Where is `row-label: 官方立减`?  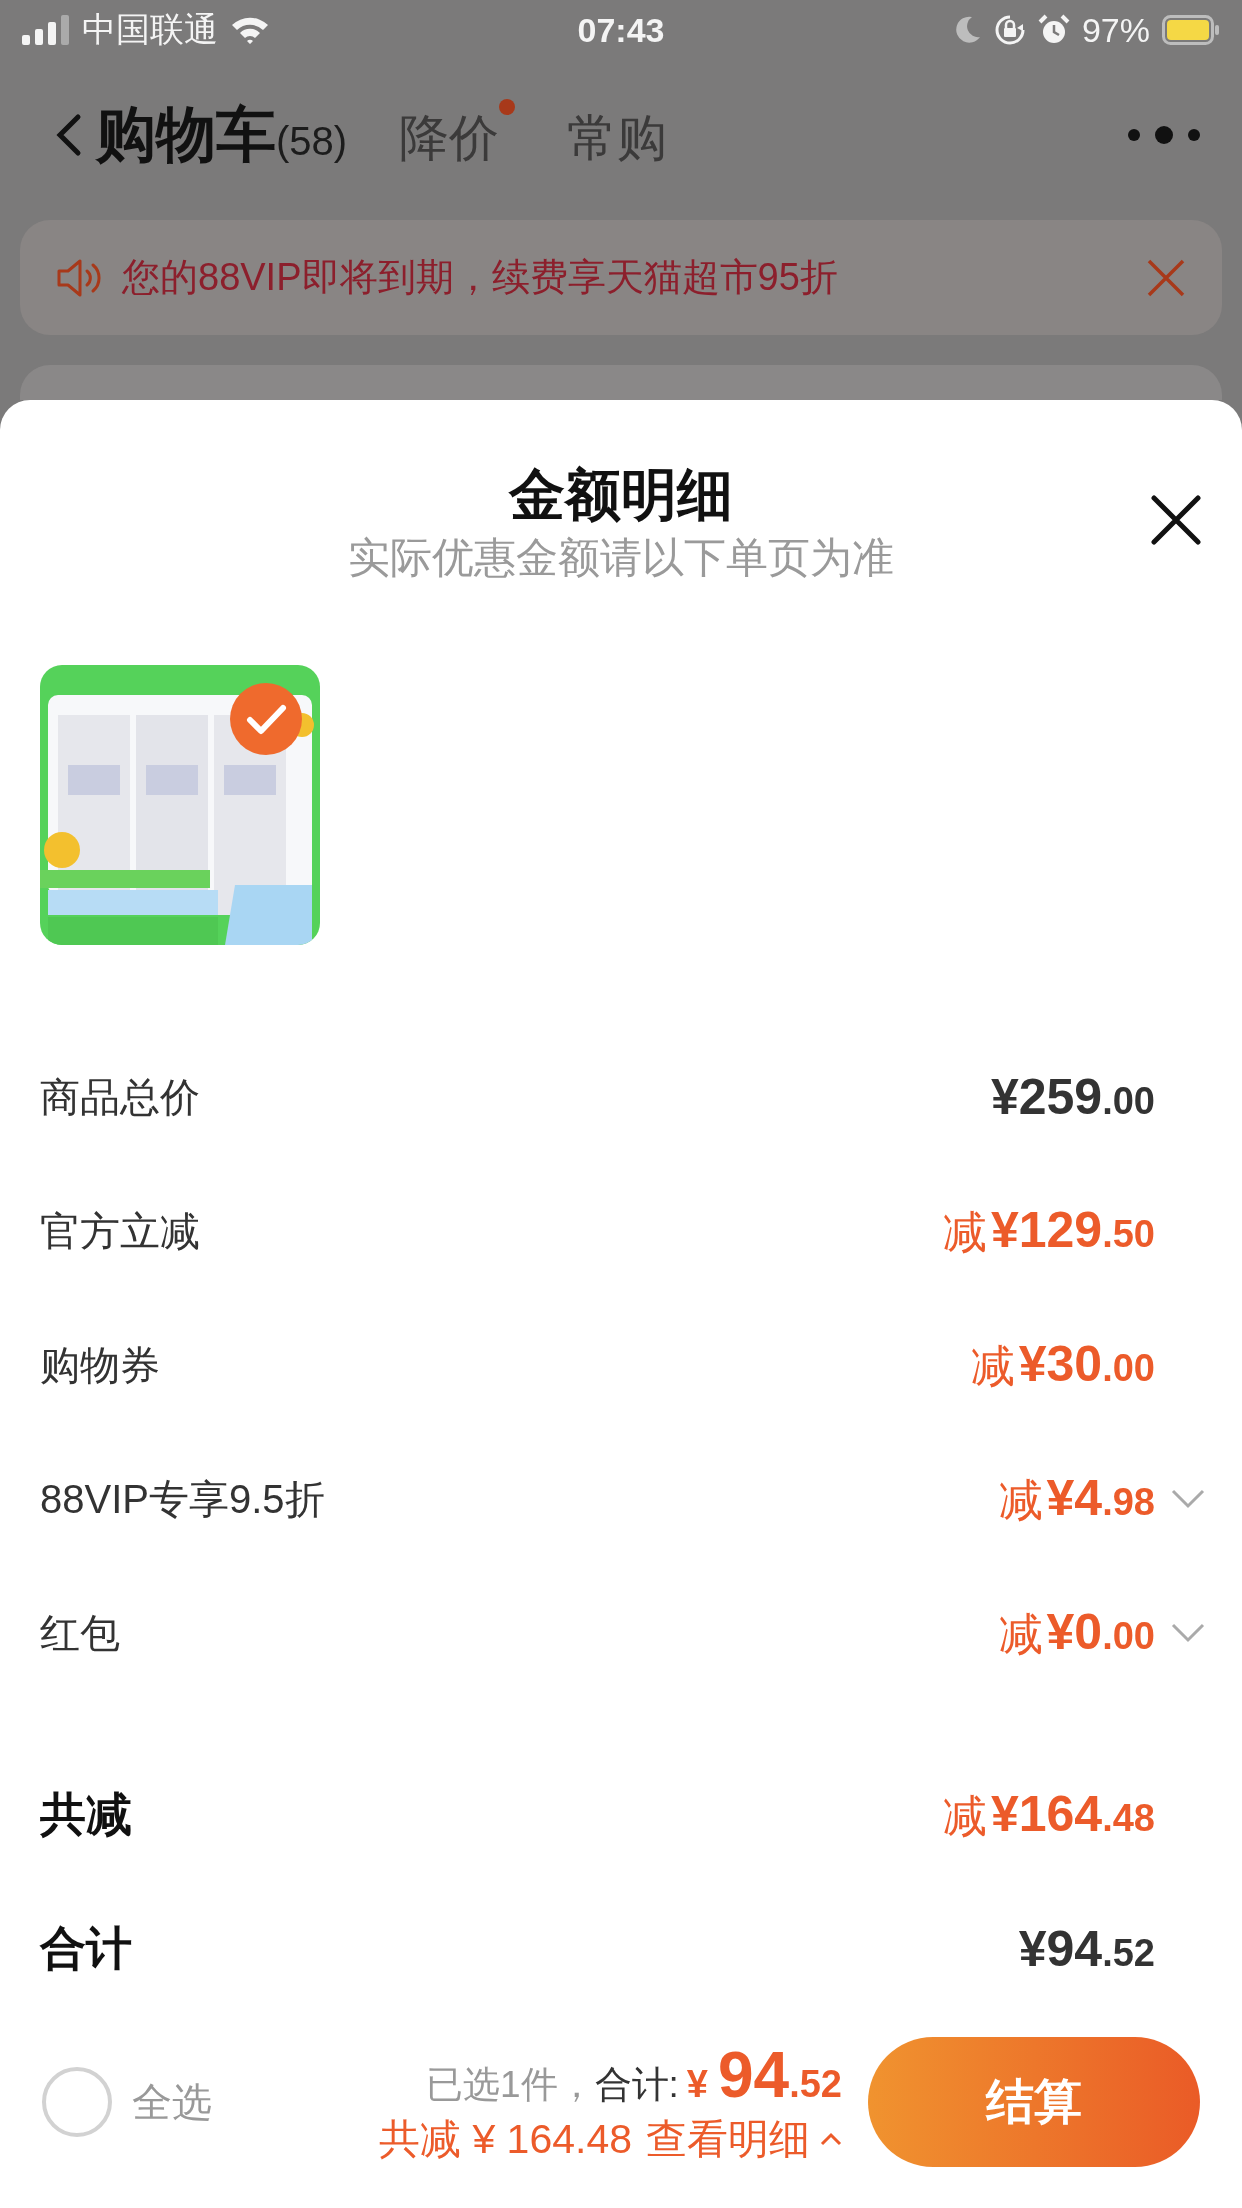 row-label: 官方立减 is located at coordinates (120, 1231).